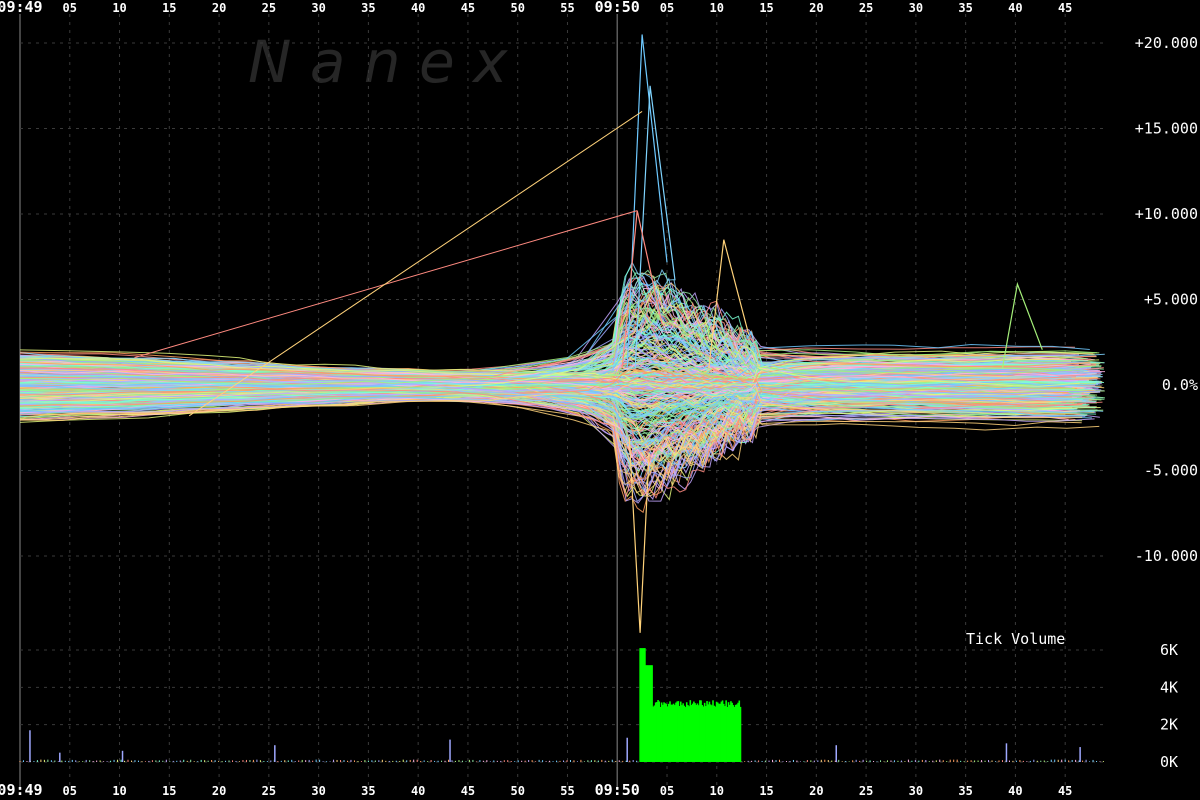 This screenshot has width=1200, height=800. What do you see at coordinates (1171, 300) in the screenshot?
I see `y-tick-label: +5.000` at bounding box center [1171, 300].